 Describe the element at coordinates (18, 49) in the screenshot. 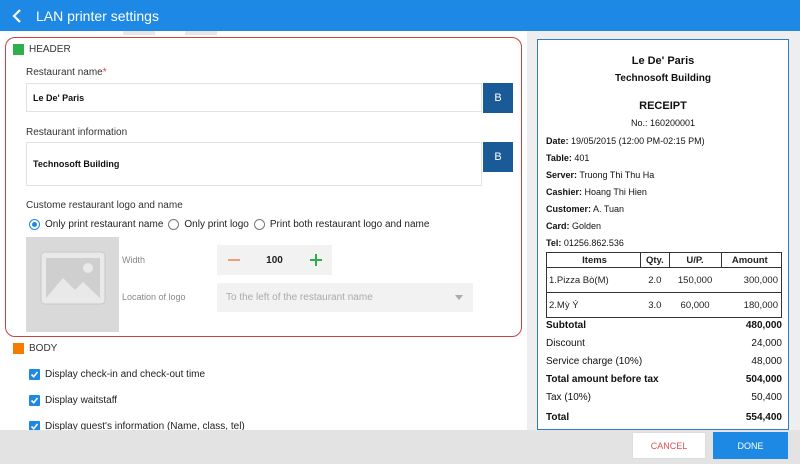

I see `green-square-icon` at that location.